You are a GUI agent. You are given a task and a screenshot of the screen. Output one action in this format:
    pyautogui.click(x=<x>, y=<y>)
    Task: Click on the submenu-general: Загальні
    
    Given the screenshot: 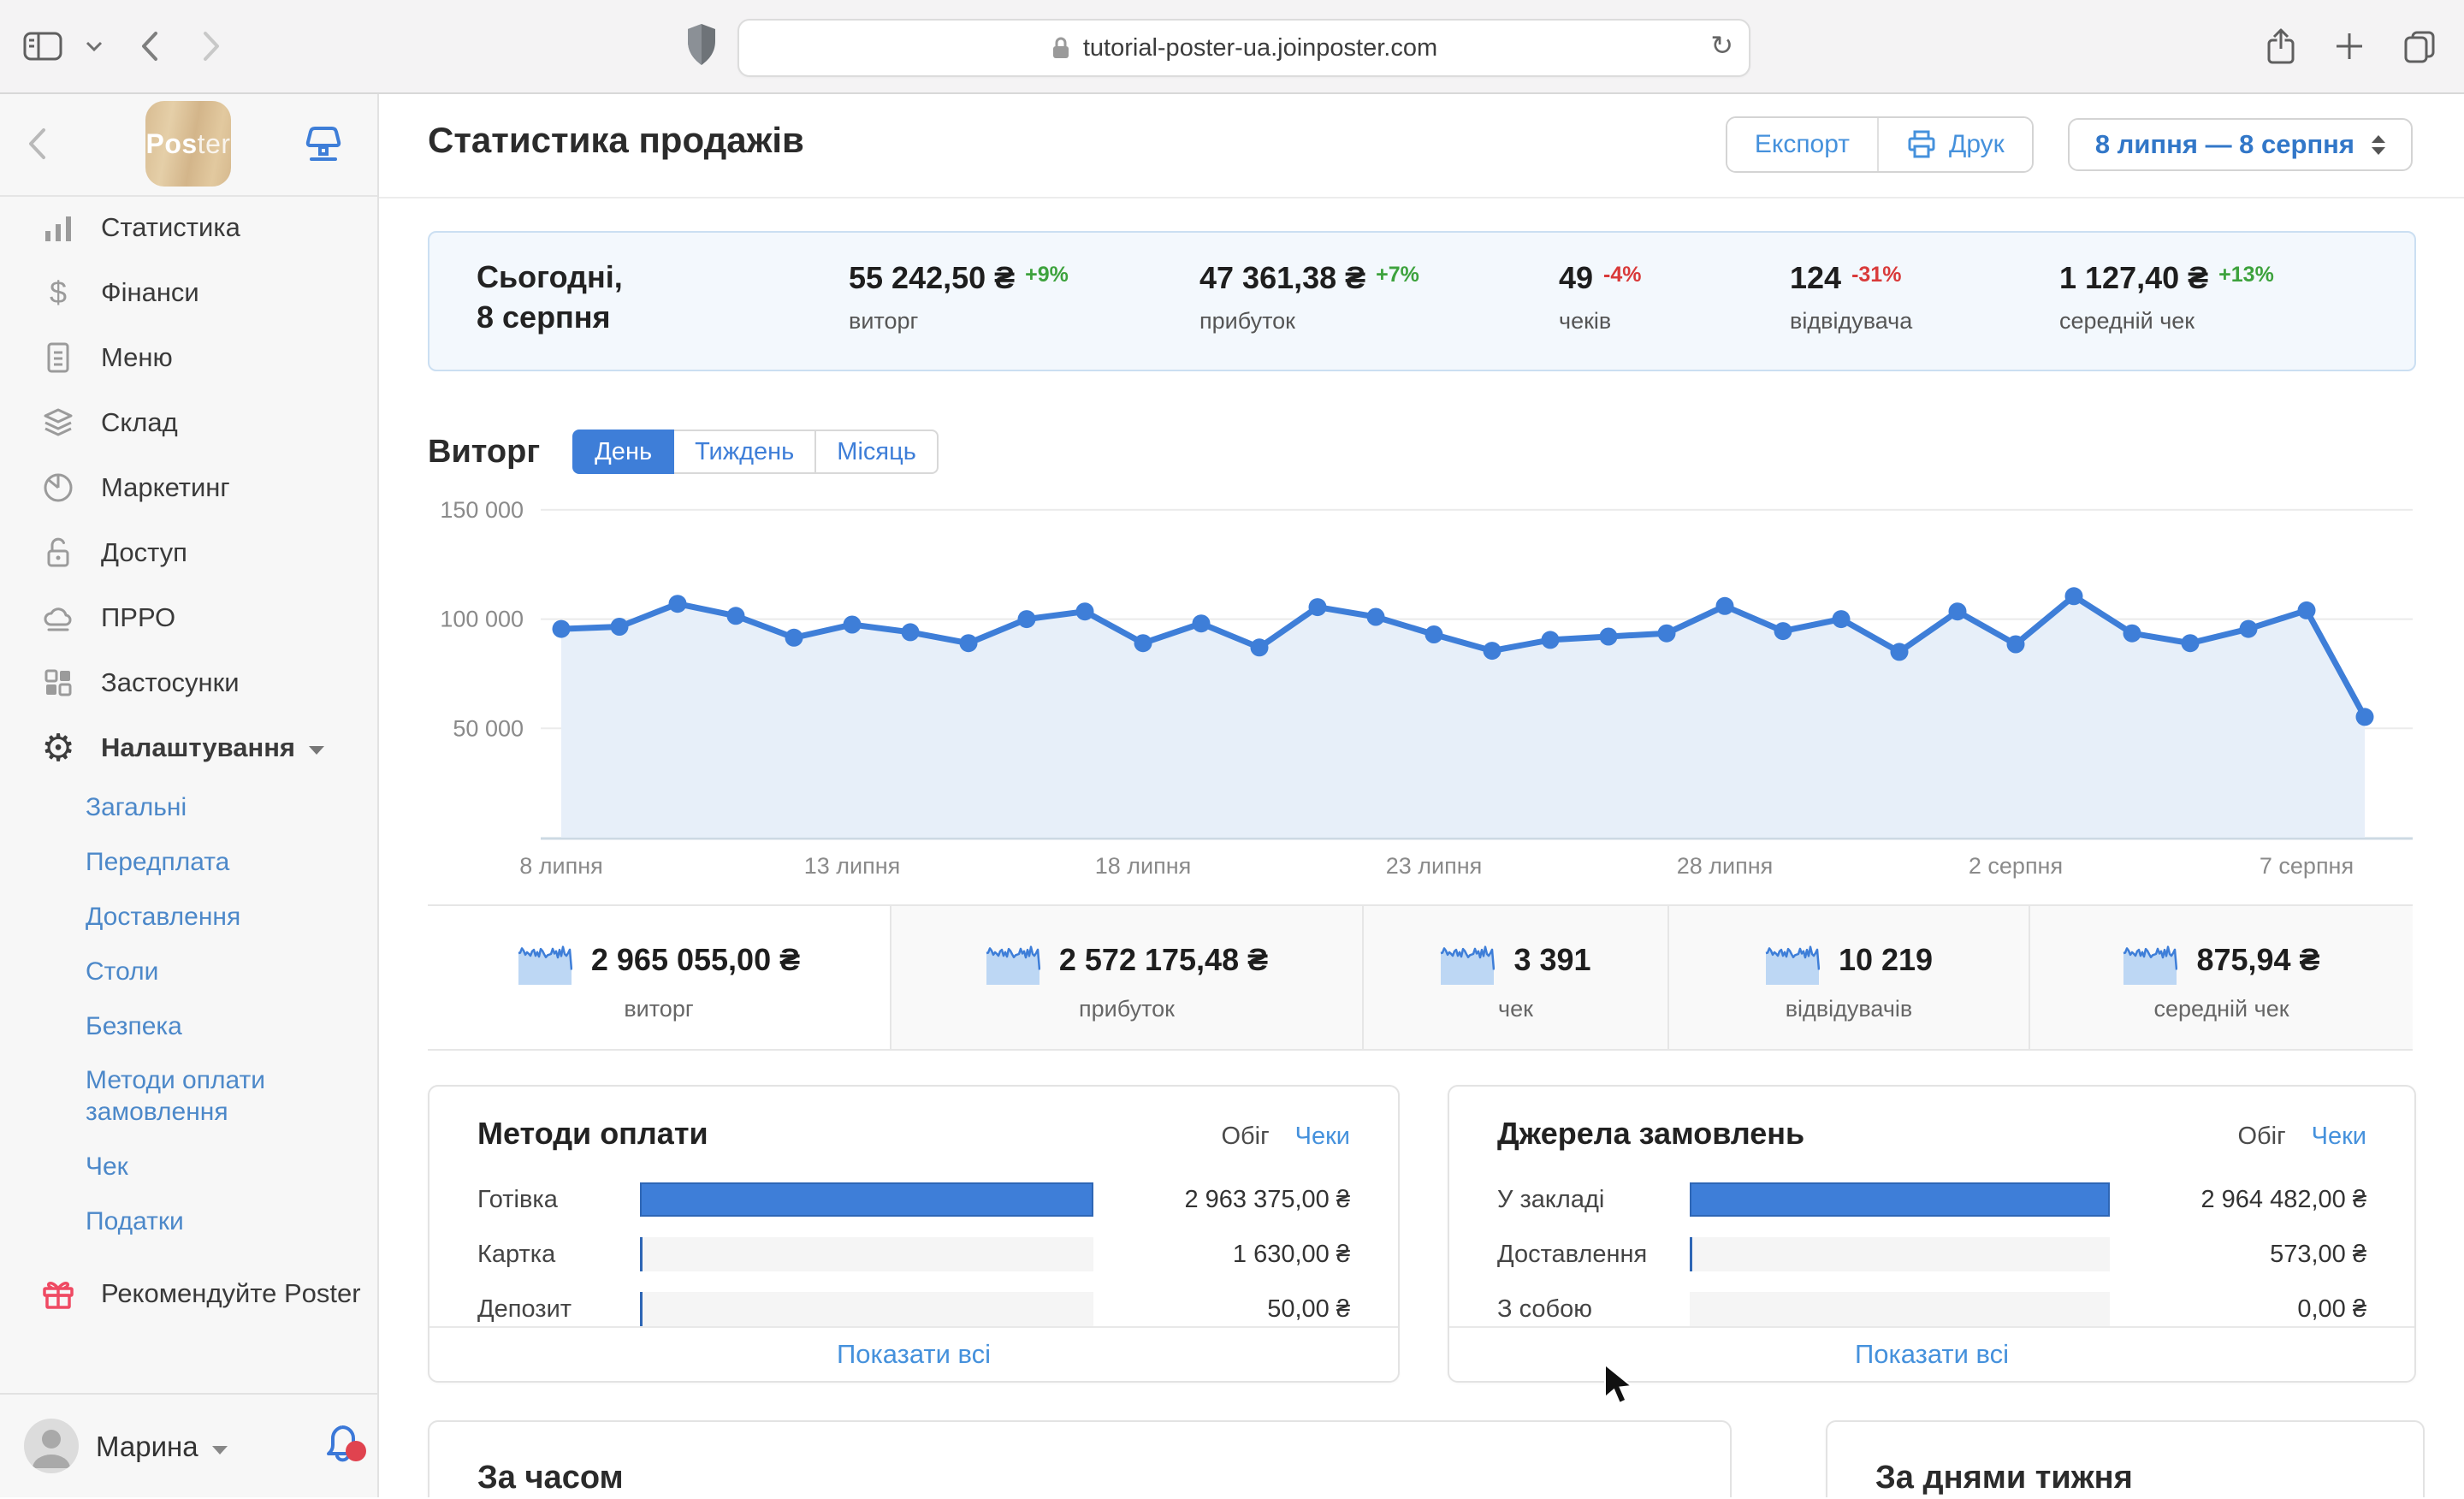 What is the action you would take?
    pyautogui.click(x=188, y=807)
    